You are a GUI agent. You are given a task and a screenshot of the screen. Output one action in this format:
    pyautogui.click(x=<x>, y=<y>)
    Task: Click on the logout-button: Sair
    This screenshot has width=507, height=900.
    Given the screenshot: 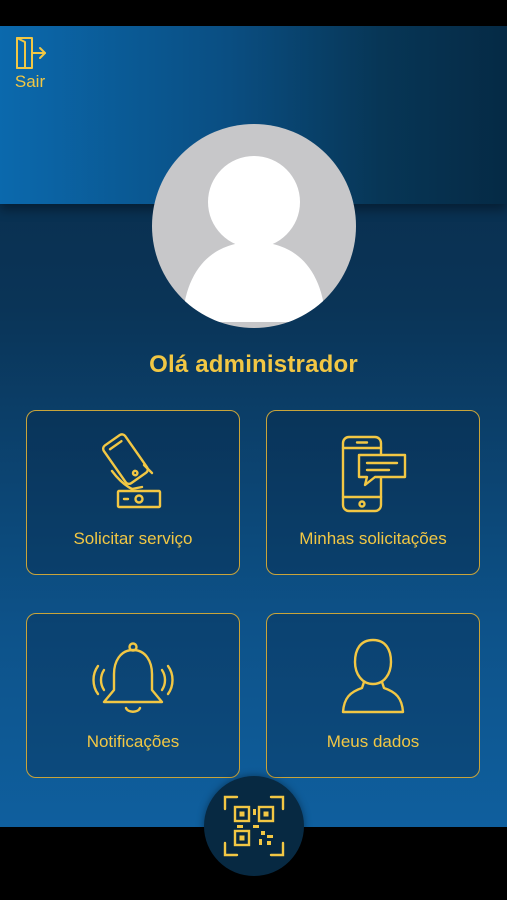 What is the action you would take?
    pyautogui.click(x=30, y=64)
    